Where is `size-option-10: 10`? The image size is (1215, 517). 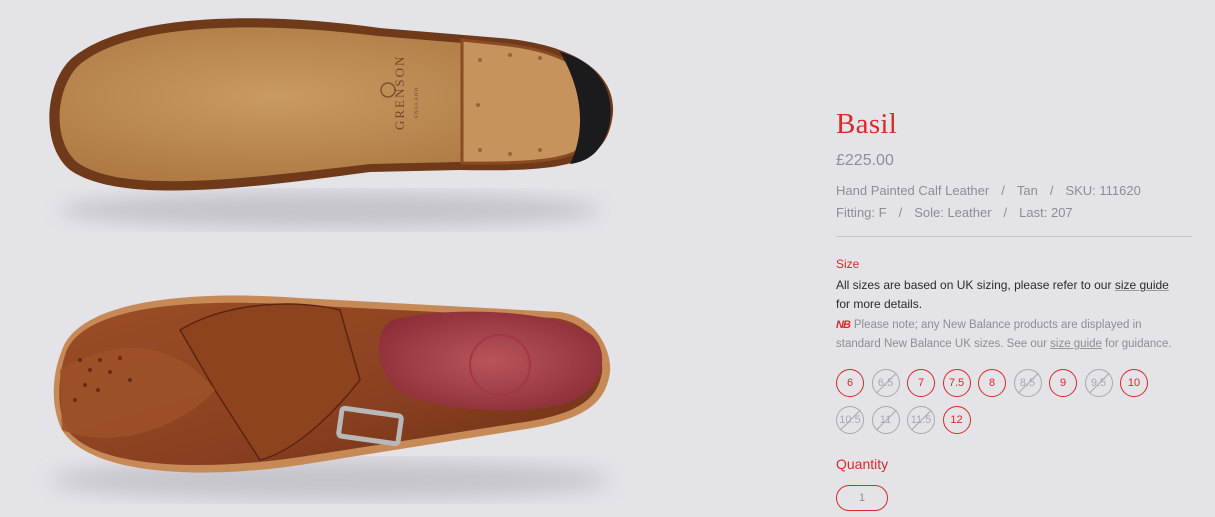 size-option-10: 10 is located at coordinates (1134, 383).